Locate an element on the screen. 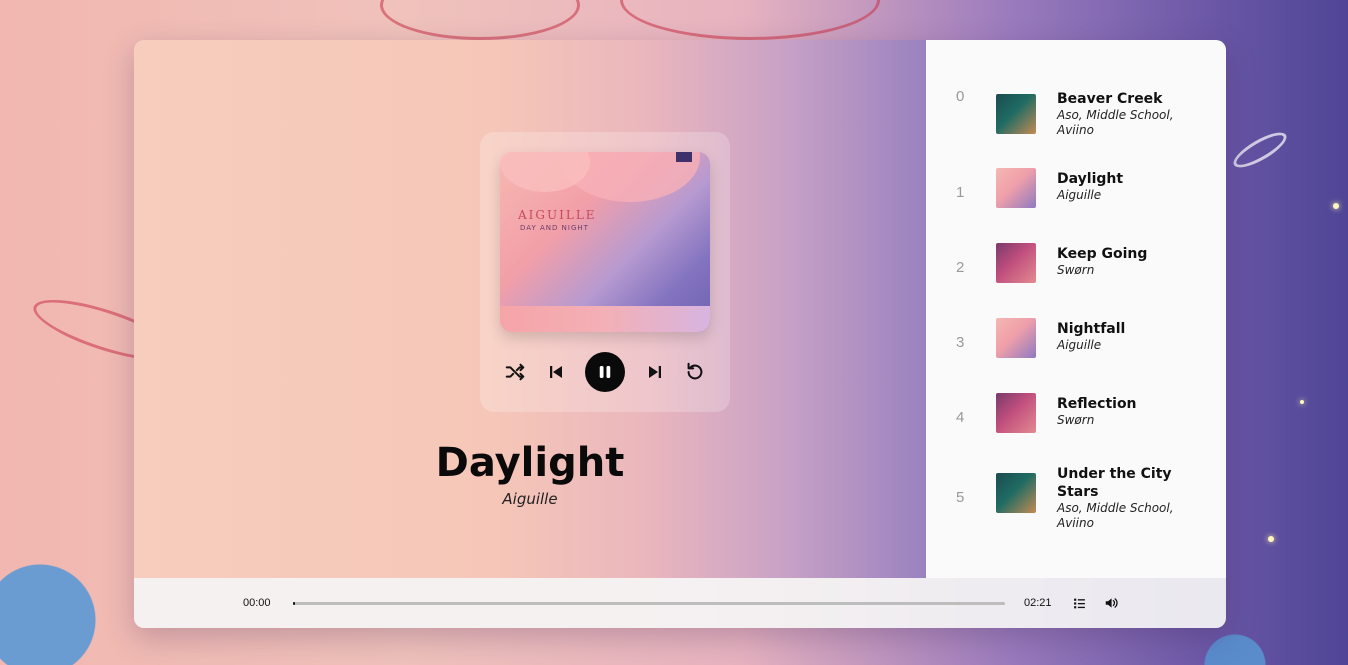 The height and width of the screenshot is (665, 1348). playlist-item: 3 Nightfall Aiguille is located at coordinates (1076, 338).